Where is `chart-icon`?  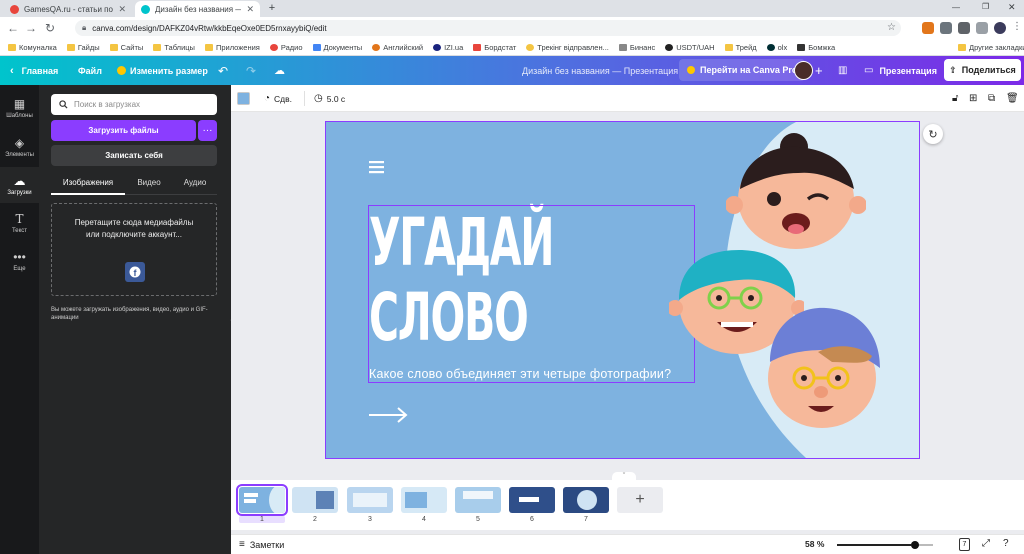
chart-icon is located at coordinates (477, 47).